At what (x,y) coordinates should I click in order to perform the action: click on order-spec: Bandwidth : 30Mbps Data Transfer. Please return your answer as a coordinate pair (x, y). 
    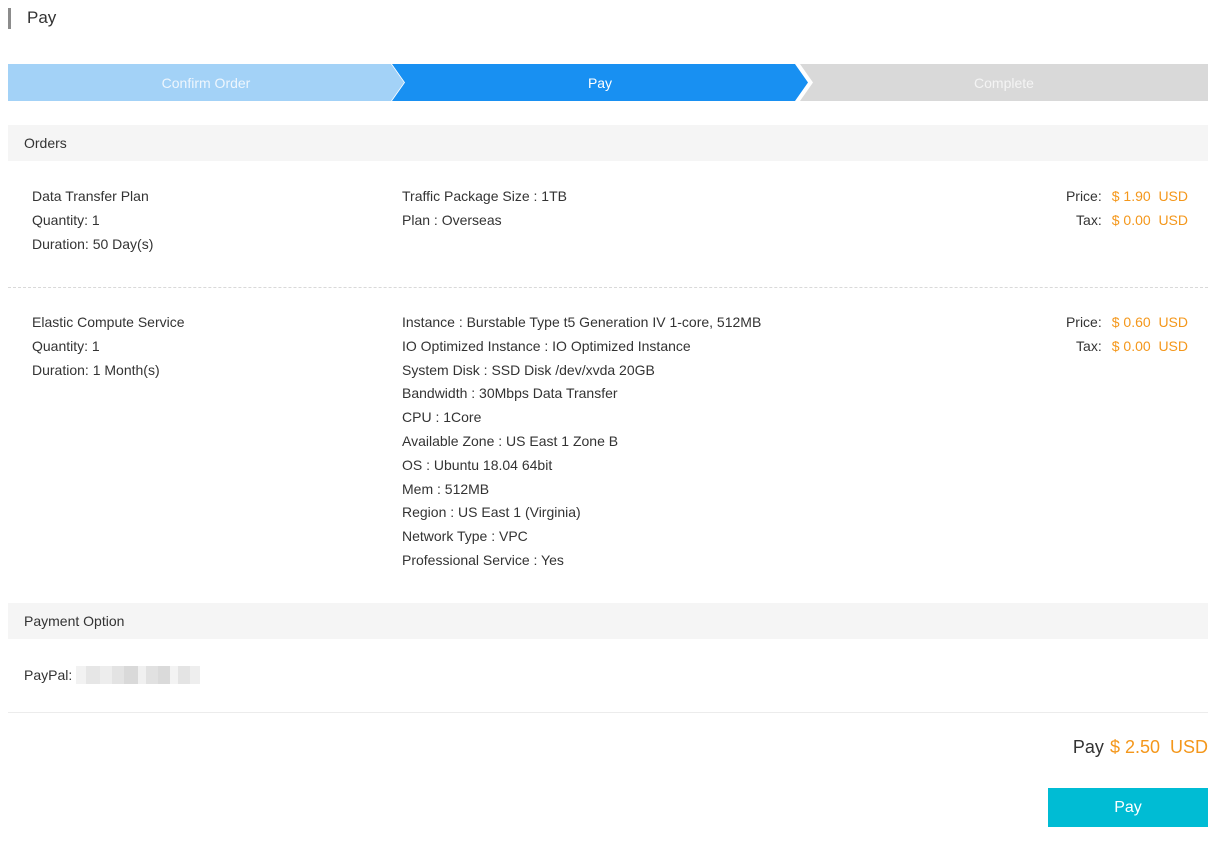
    Looking at the image, I should click on (510, 393).